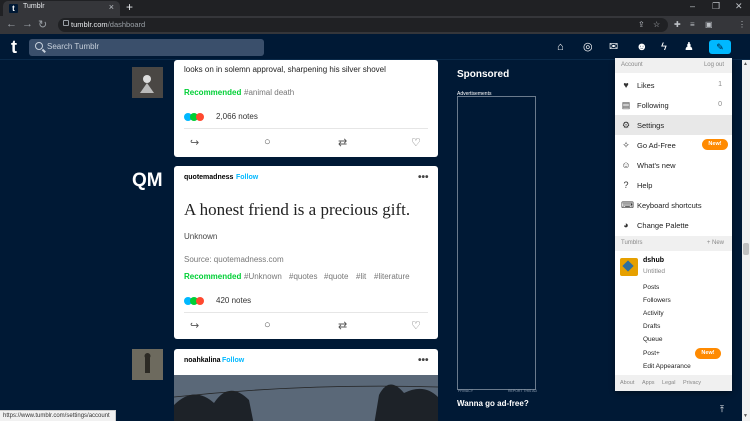  What do you see at coordinates (146, 47) in the screenshot?
I see `search-input: Search Tumblr` at bounding box center [146, 47].